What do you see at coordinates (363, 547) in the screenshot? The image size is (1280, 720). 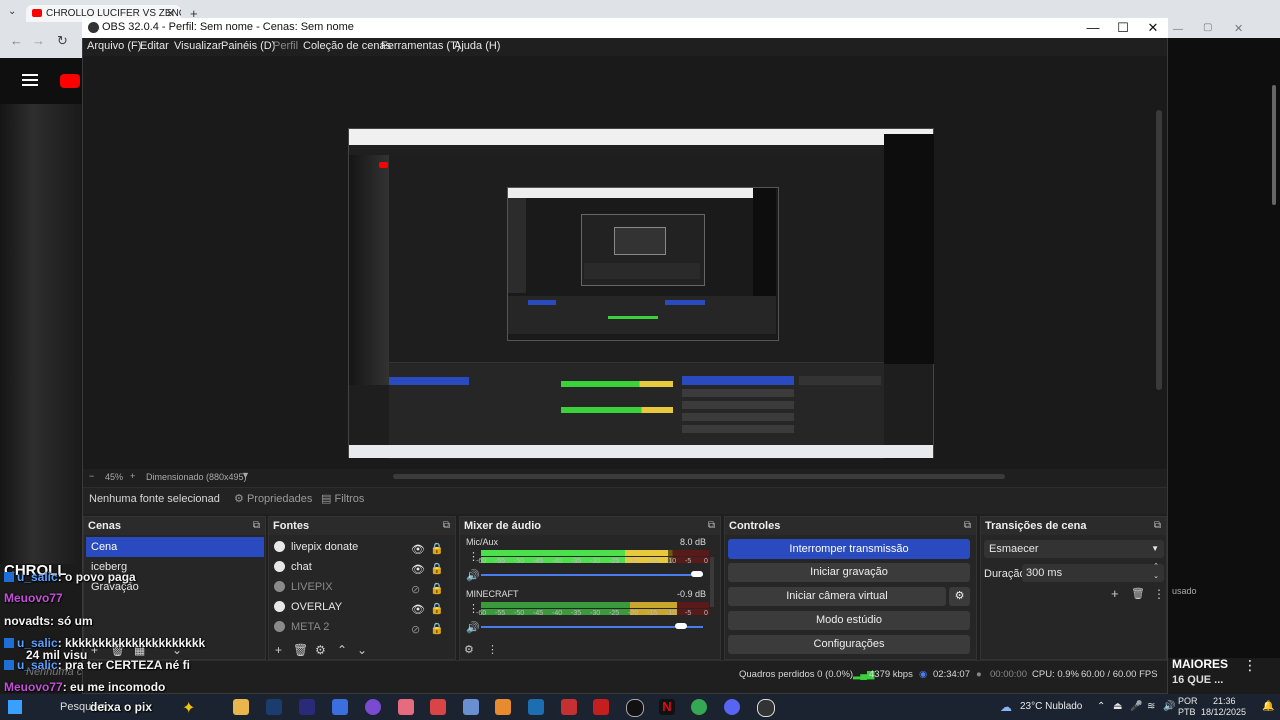 I see `source-item-livepix-donate: livepix donate 👁 🔒` at bounding box center [363, 547].